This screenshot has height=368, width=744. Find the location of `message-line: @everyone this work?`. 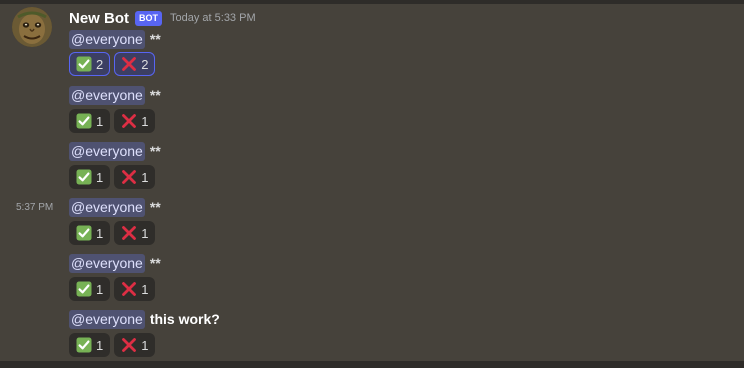

message-line: @everyone this work? is located at coordinates (144, 319).